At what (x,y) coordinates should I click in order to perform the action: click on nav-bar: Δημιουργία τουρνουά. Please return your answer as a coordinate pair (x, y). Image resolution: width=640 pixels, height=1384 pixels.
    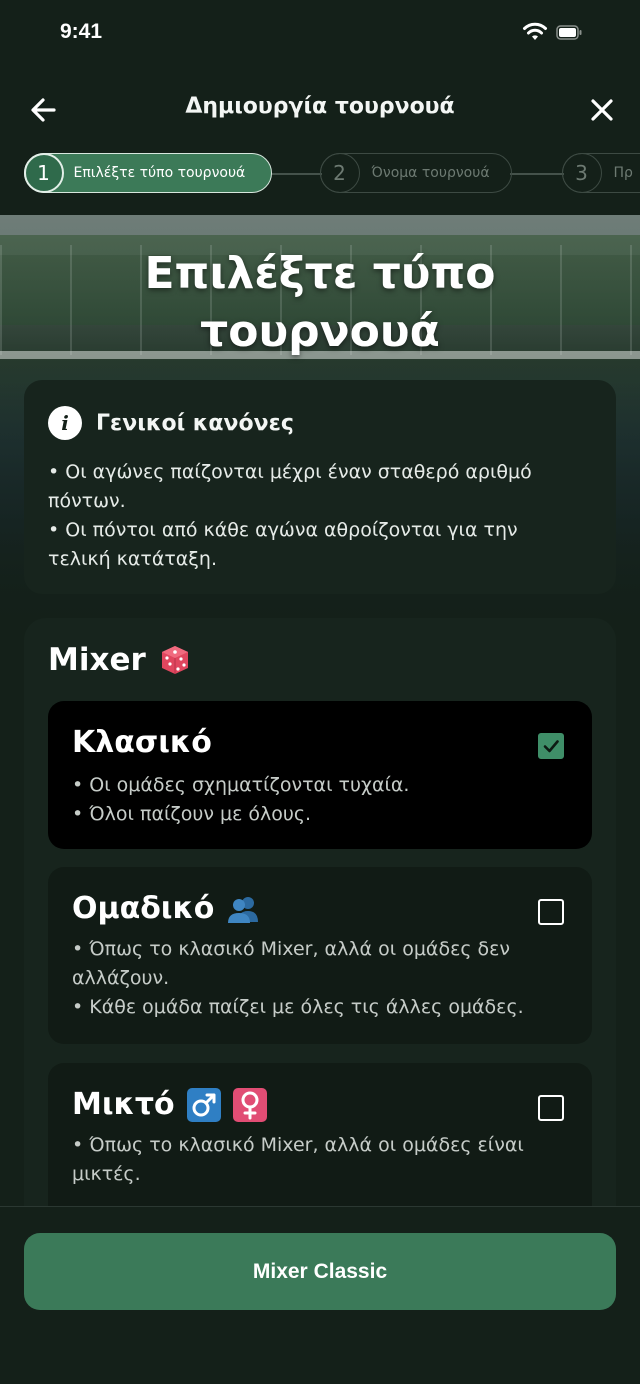
    Looking at the image, I should click on (320, 110).